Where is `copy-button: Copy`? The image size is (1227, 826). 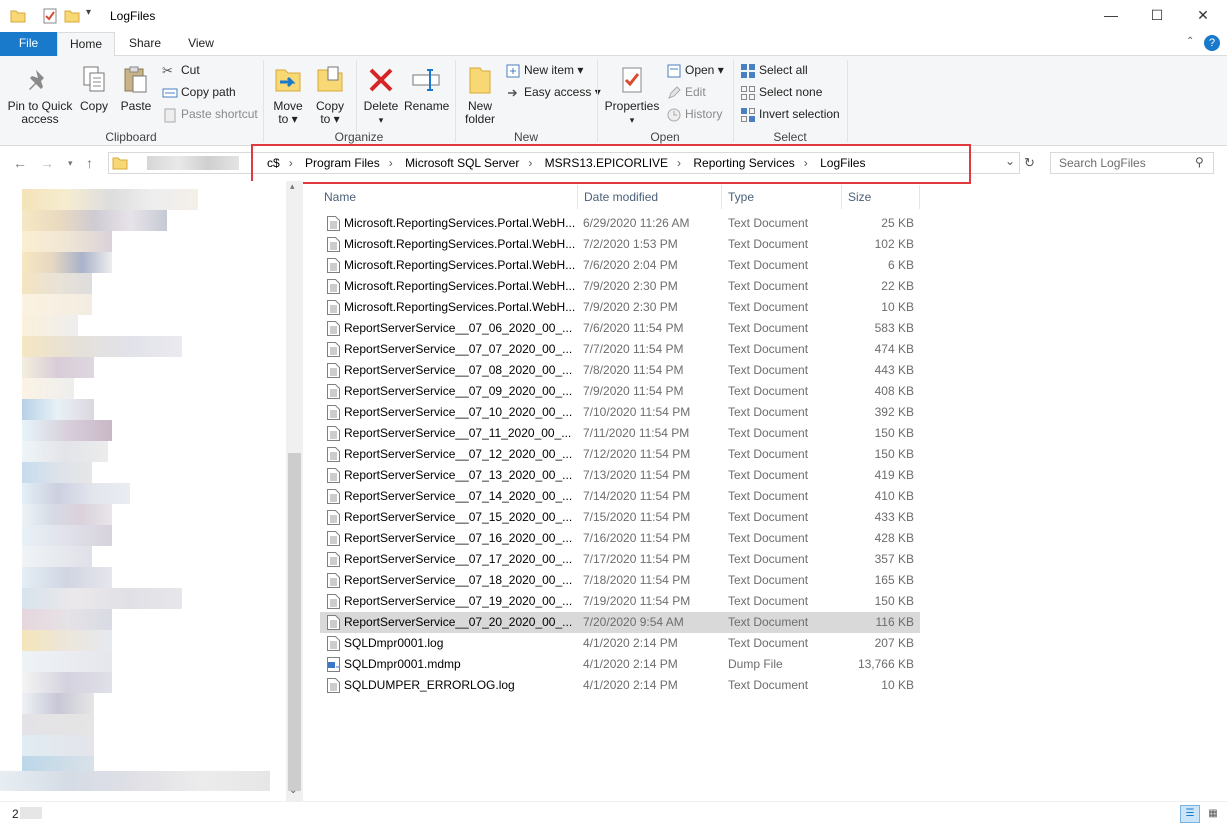
copy-button: Copy is located at coordinates (94, 88).